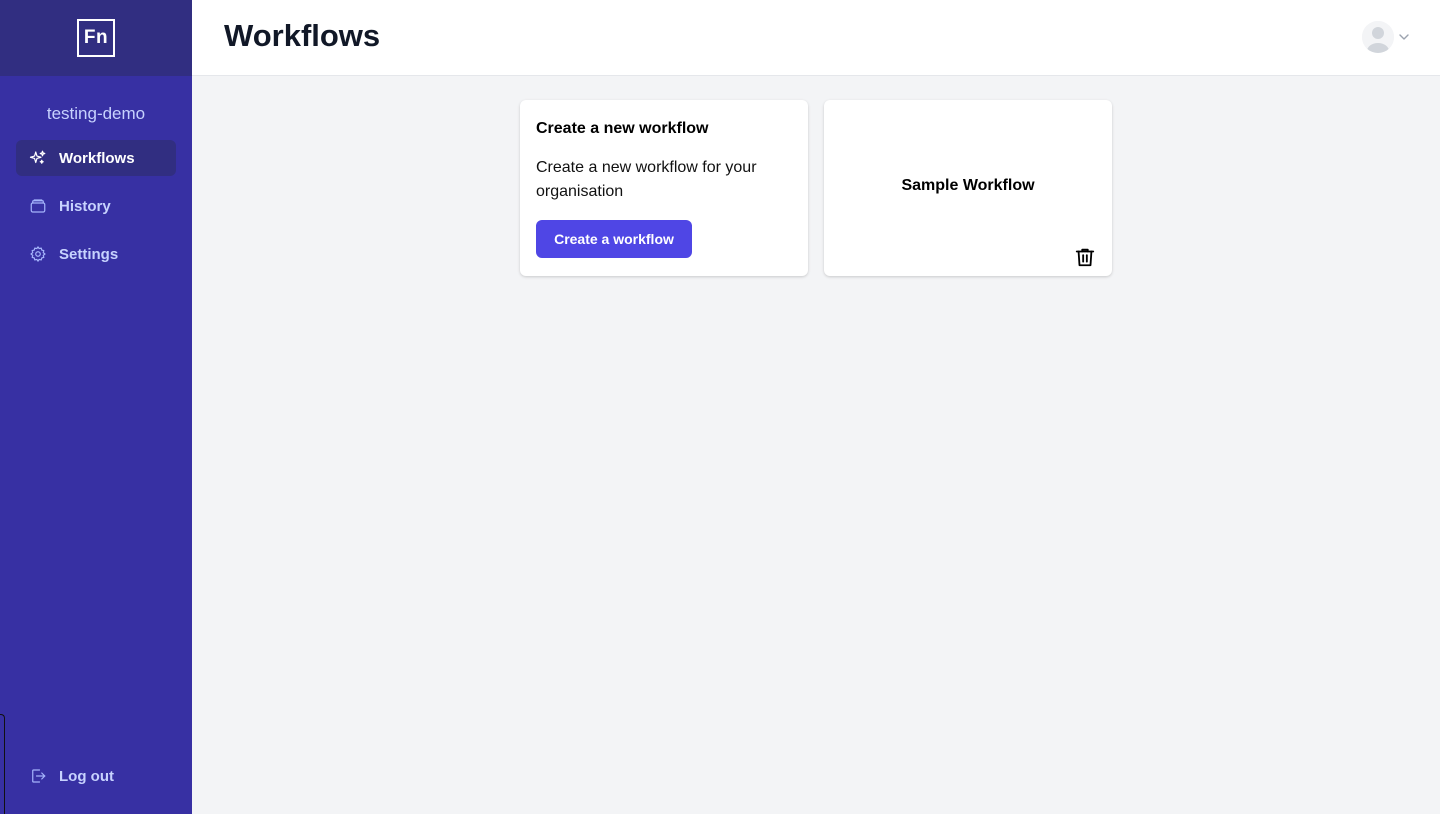 The height and width of the screenshot is (814, 1440). Describe the element at coordinates (86, 776) in the screenshot. I see `logout-label: Log out` at that location.